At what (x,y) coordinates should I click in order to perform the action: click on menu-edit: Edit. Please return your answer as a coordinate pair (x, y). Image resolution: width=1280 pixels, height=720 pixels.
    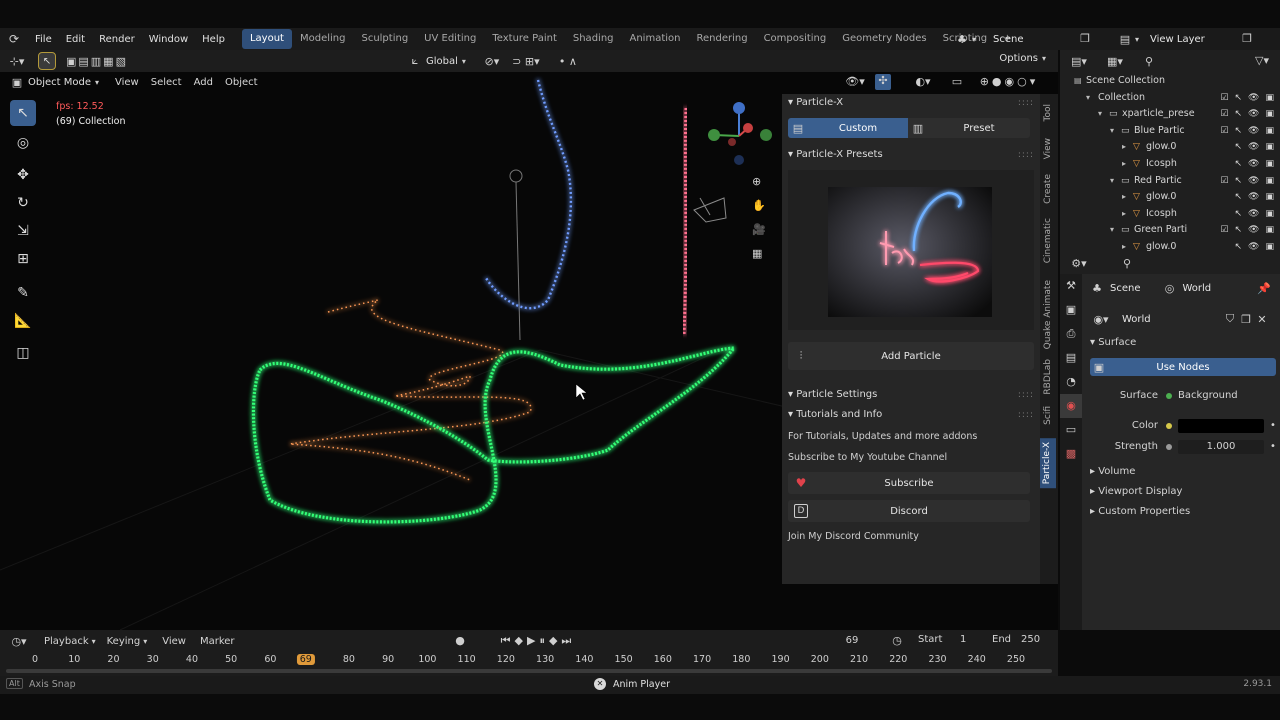
    Looking at the image, I should click on (75, 39).